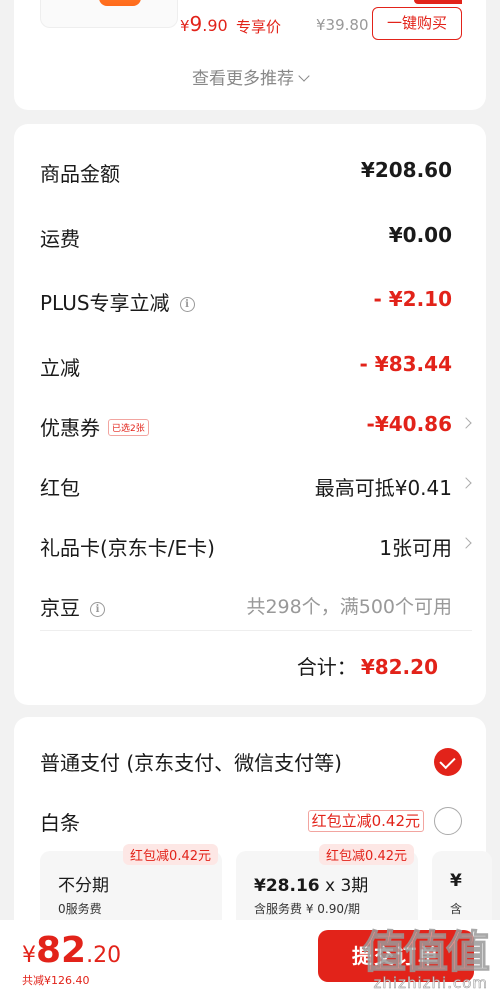 The height and width of the screenshot is (998, 500). What do you see at coordinates (287, 886) in the screenshot?
I see `plan-amount: ¥28.16` at bounding box center [287, 886].